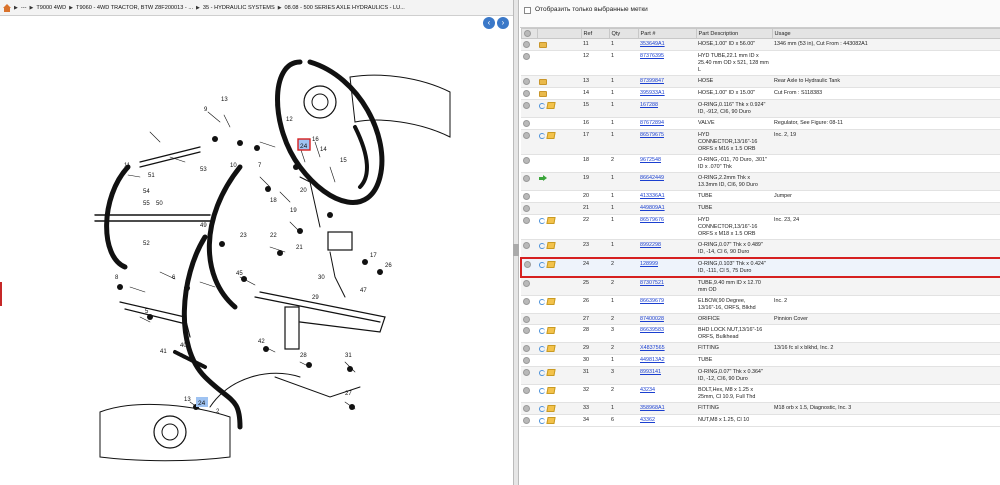 The width and height of the screenshot is (1000, 485). Describe the element at coordinates (652, 93) in the screenshot. I see `part-number-link: 395933A1` at that location.